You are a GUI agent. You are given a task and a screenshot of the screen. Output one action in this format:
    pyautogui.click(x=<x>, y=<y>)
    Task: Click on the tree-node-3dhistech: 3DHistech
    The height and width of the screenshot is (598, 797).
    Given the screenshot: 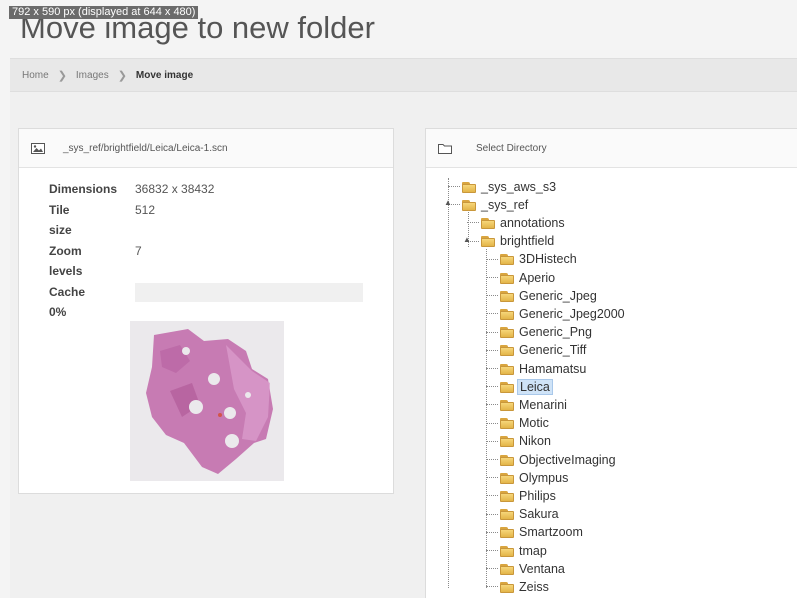 What is the action you would take?
    pyautogui.click(x=532, y=259)
    